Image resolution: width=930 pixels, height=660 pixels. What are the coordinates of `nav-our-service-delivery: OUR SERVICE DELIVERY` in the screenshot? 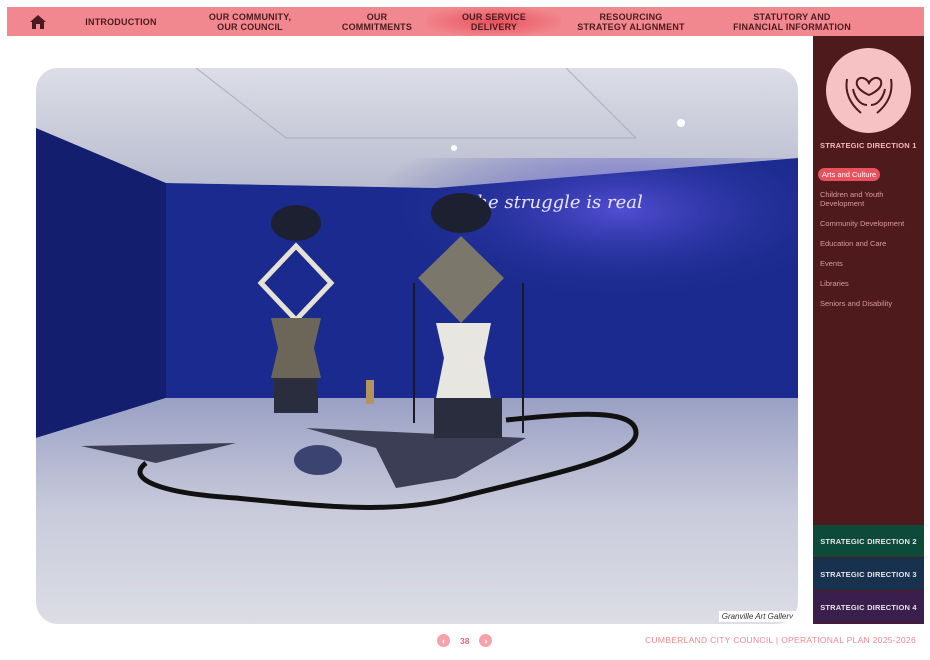 It's located at (494, 21).